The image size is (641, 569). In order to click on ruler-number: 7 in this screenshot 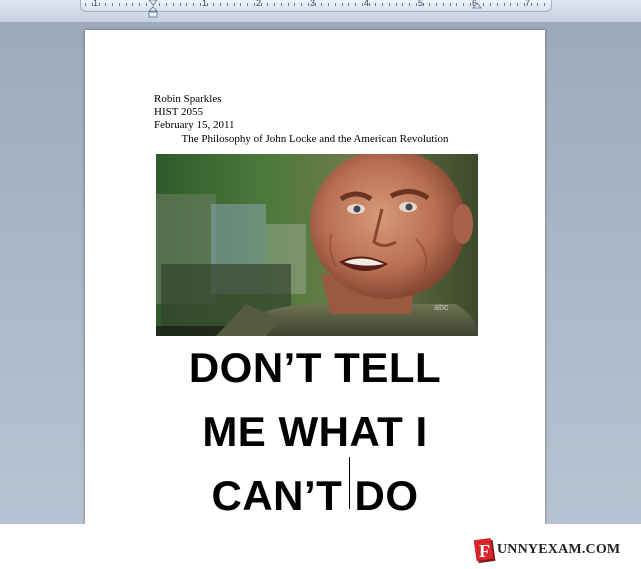, I will do `click(528, 4)`.